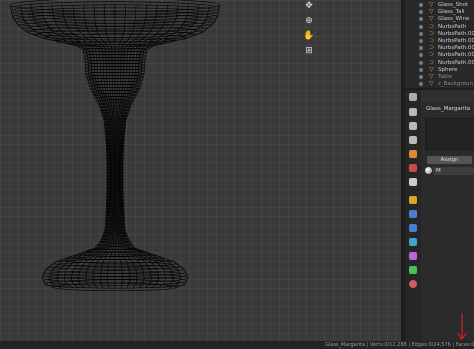  Describe the element at coordinates (449, 160) in the screenshot. I see `assign-button: Assign` at that location.